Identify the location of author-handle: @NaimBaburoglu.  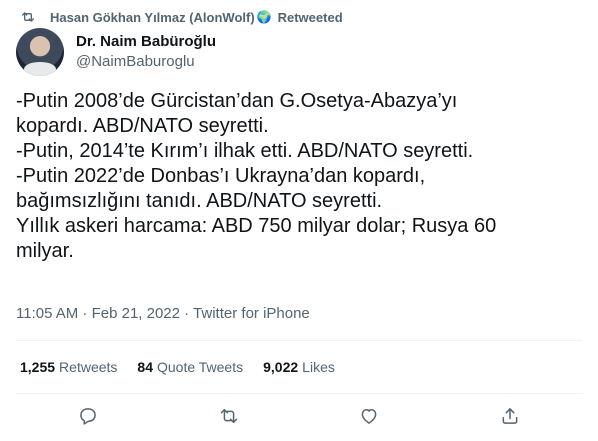
(146, 62).